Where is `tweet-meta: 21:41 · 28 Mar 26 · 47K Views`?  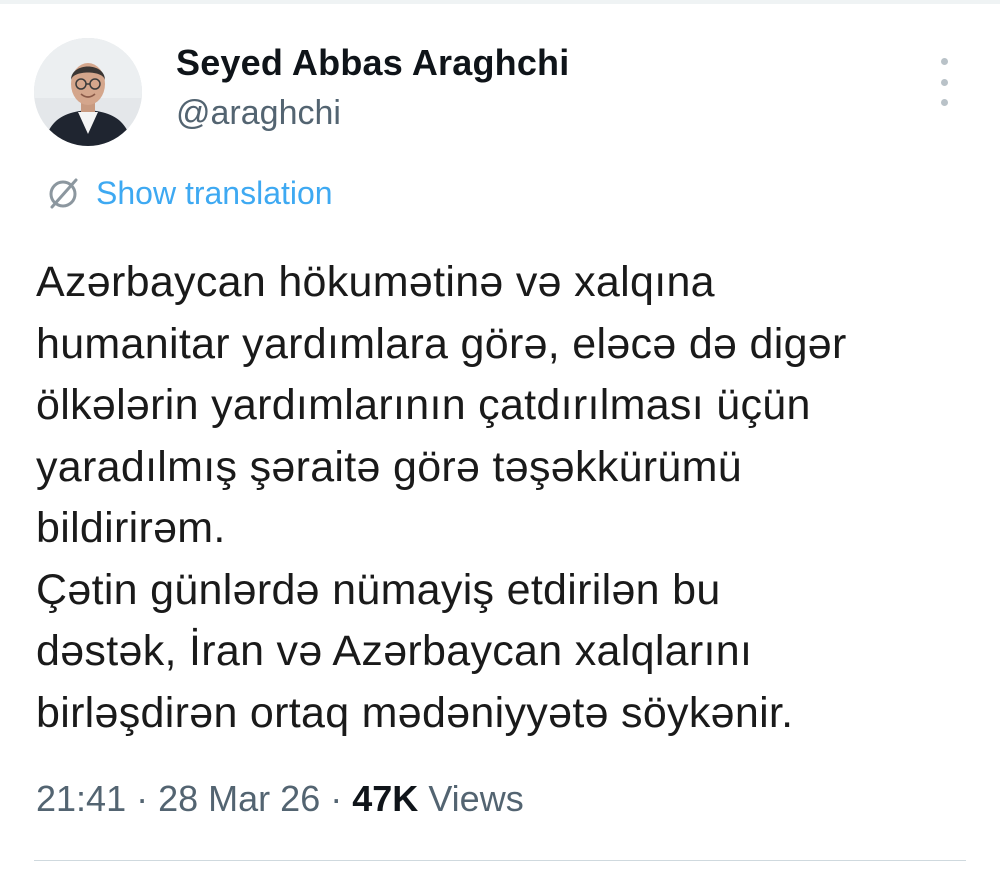 tweet-meta: 21:41 · 28 Mar 26 · 47K Views is located at coordinates (280, 799).